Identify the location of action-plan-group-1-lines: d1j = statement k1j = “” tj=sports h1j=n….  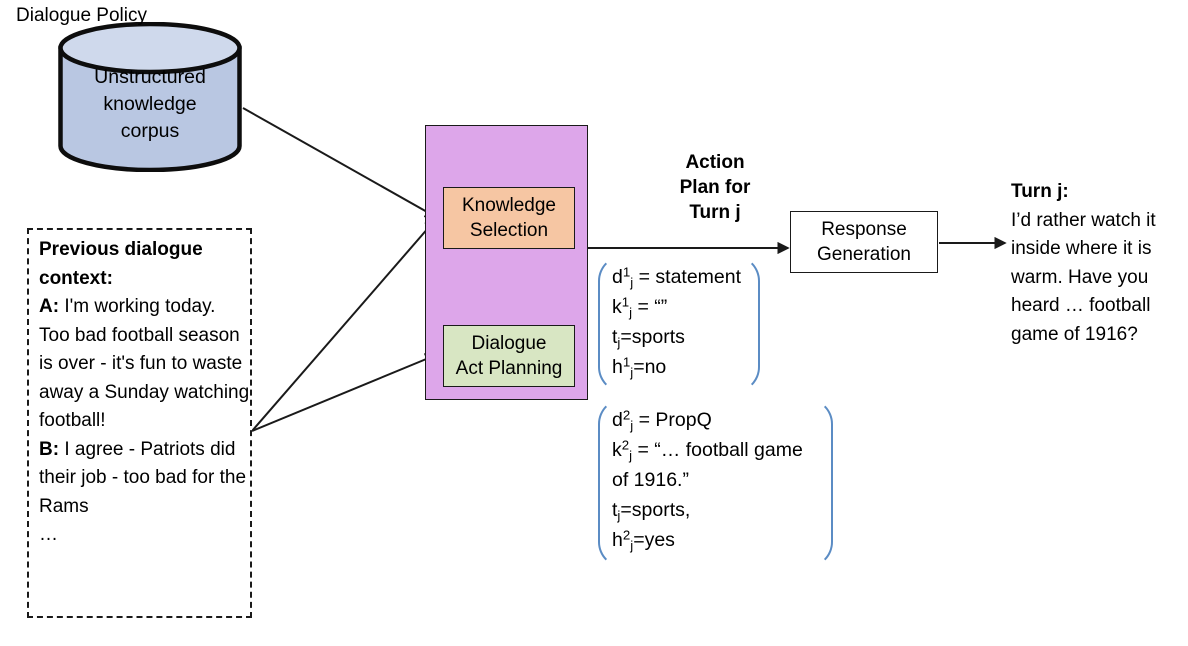
(676, 322).